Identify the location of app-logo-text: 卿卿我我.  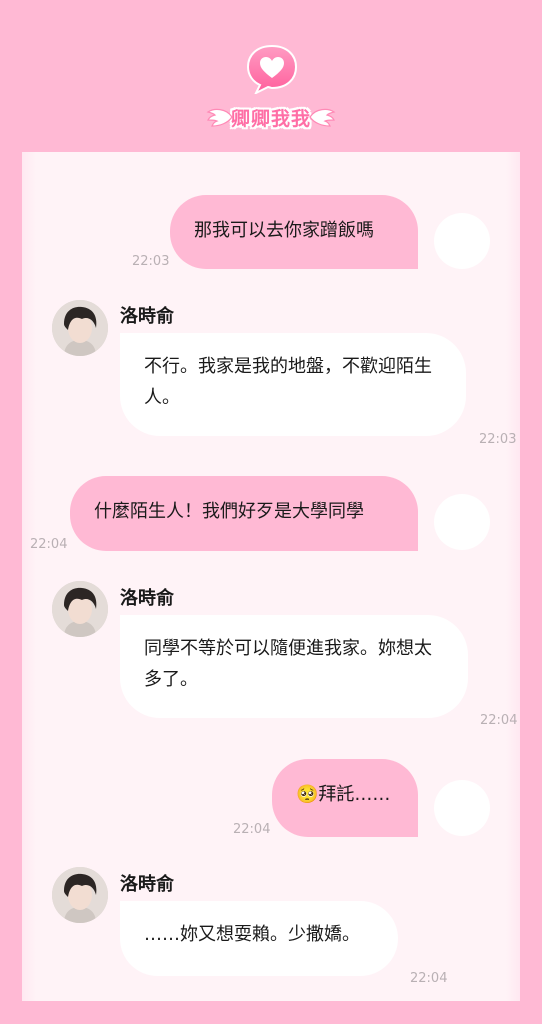
(270, 118).